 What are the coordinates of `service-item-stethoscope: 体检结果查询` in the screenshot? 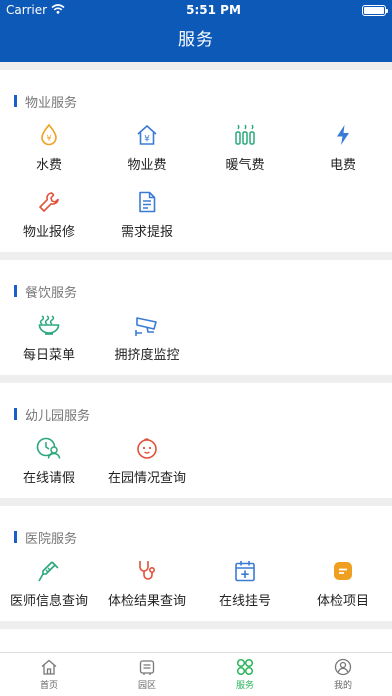 It's located at (147, 583).